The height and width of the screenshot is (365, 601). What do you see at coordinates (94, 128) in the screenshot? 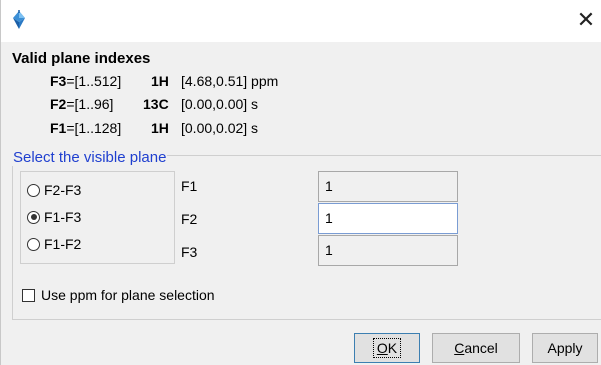
I see `plane-range: =[1..128]` at bounding box center [94, 128].